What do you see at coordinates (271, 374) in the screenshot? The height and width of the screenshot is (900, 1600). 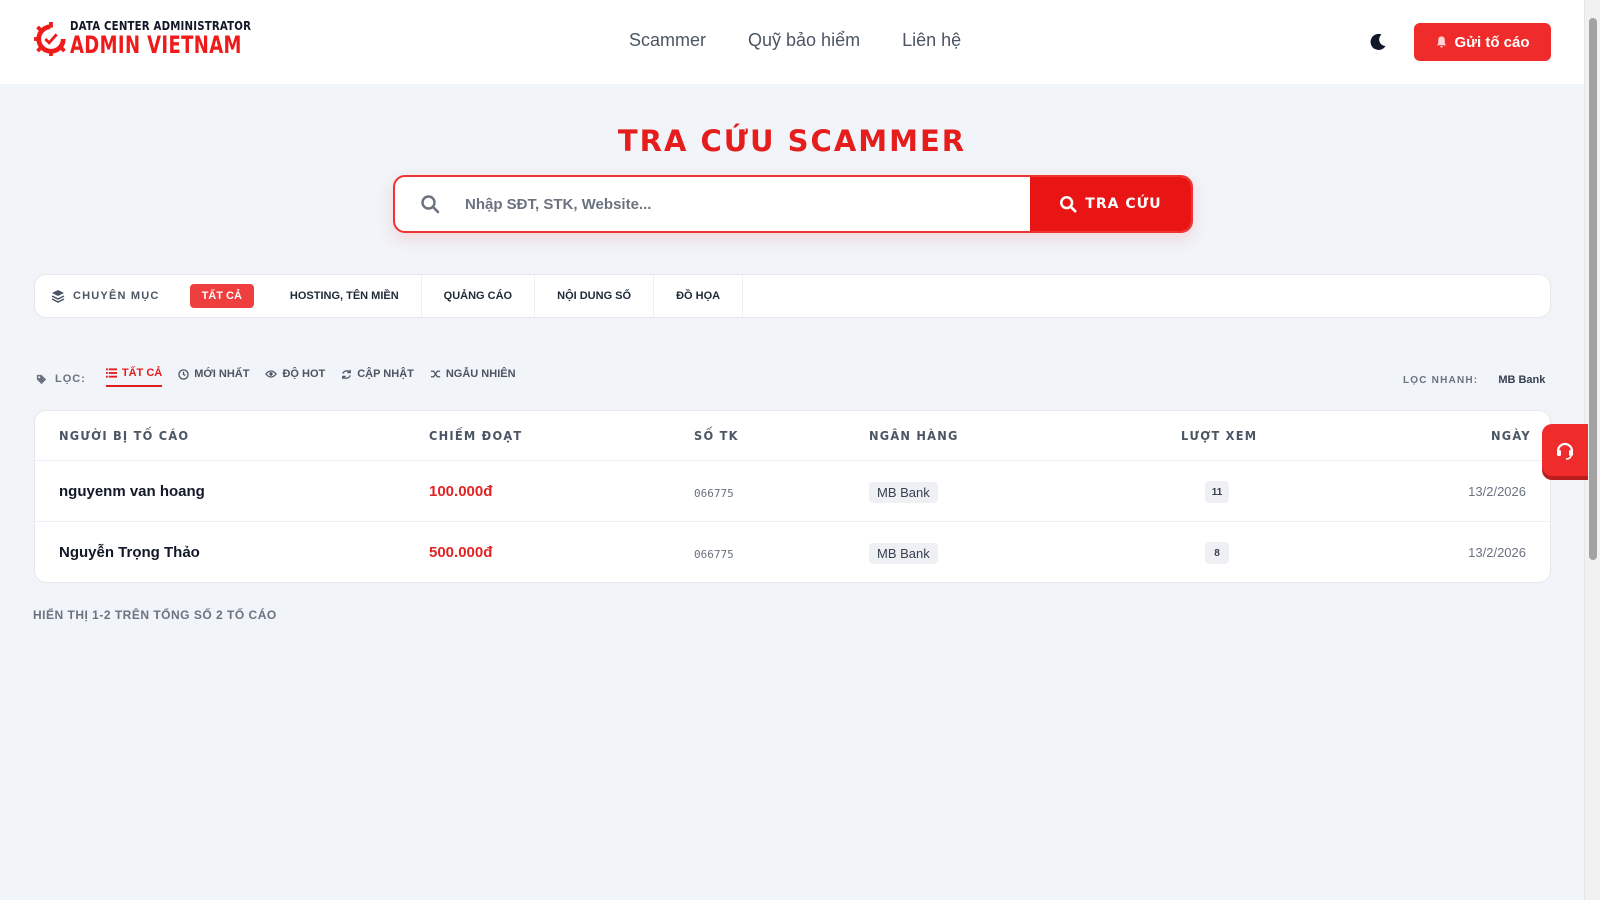 I see `eye-icon` at bounding box center [271, 374].